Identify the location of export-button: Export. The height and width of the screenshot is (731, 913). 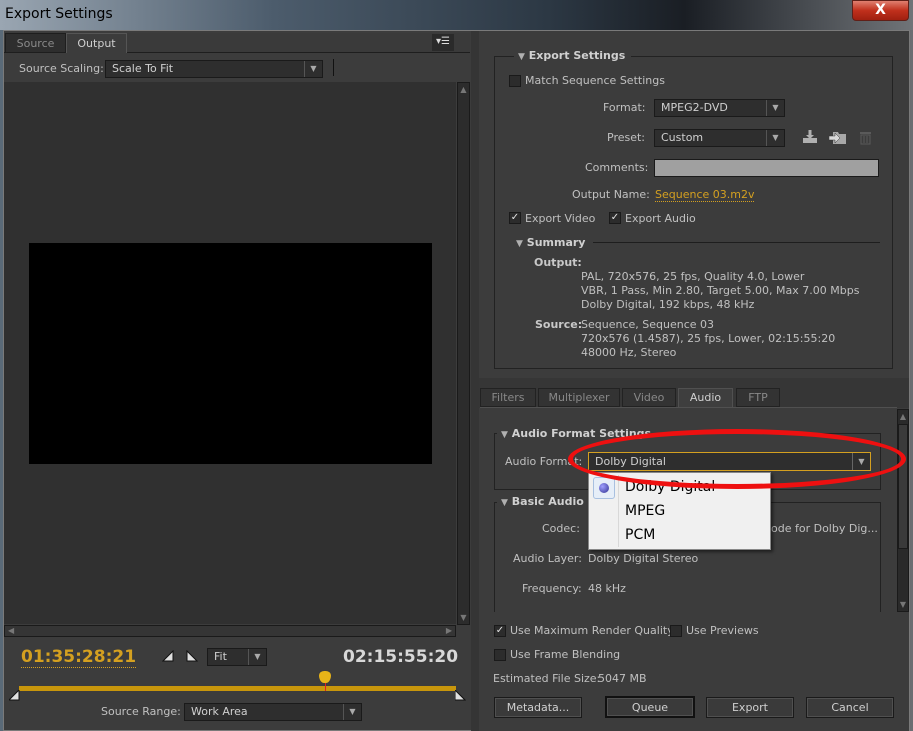
(750, 707).